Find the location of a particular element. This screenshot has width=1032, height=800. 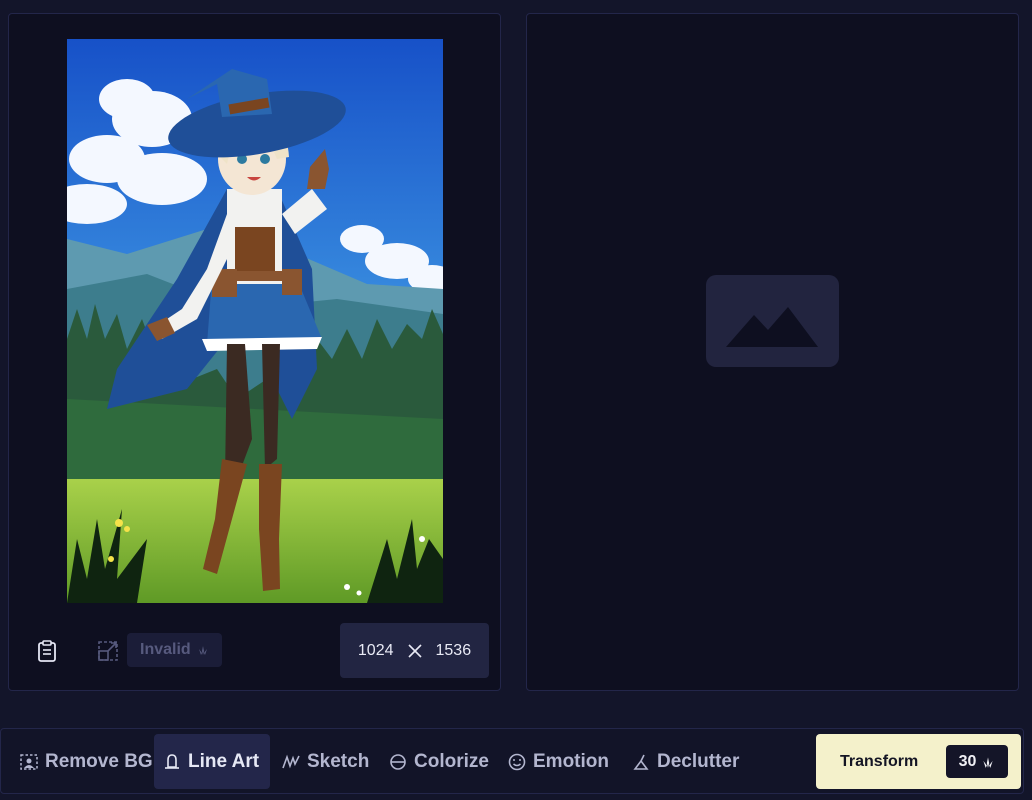

mode-tab-sketch: Sketch is located at coordinates (325, 761).